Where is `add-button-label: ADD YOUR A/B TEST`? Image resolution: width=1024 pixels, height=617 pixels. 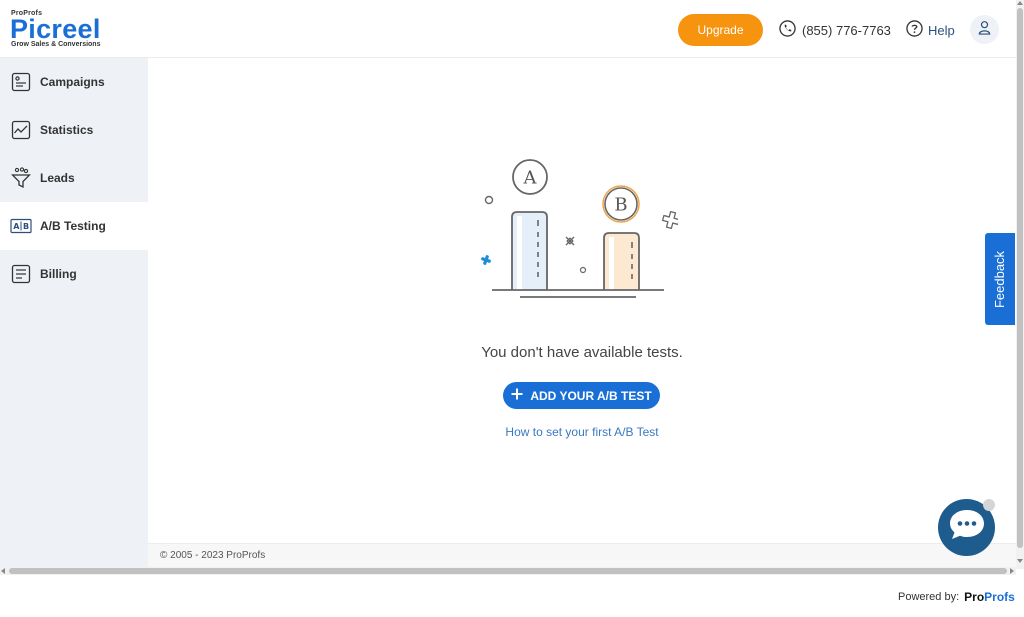
add-button-label: ADD YOUR A/B TEST is located at coordinates (591, 395).